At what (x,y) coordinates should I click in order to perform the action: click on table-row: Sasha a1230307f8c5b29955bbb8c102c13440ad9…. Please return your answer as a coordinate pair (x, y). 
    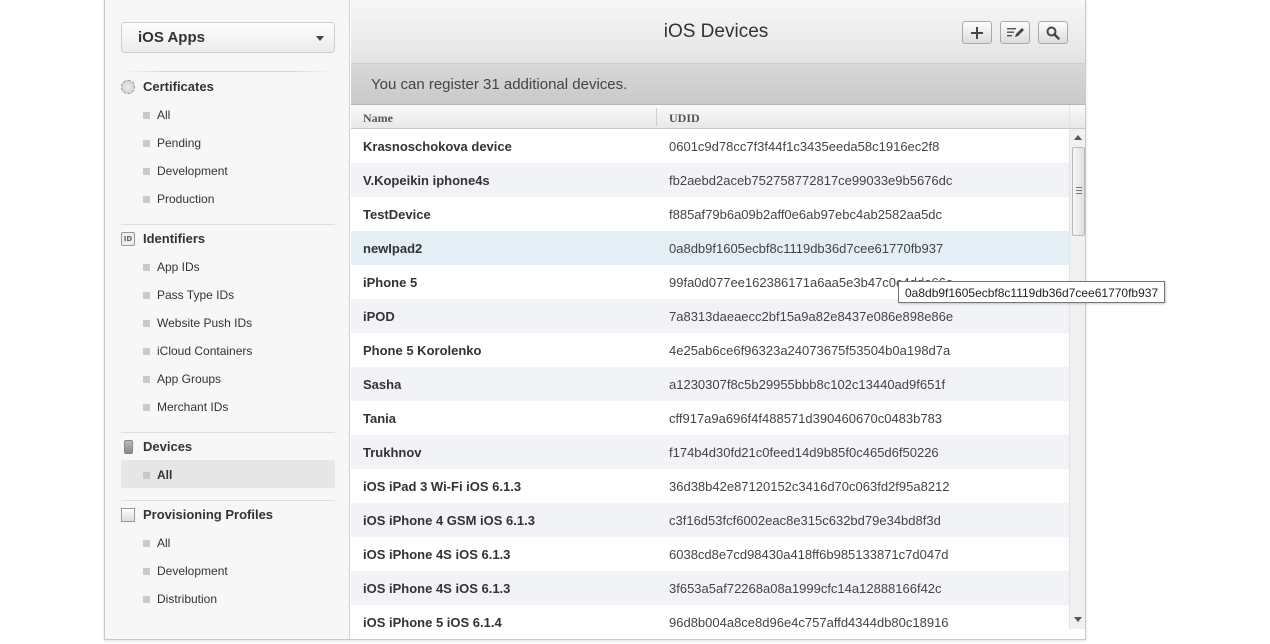
    Looking at the image, I should click on (710, 384).